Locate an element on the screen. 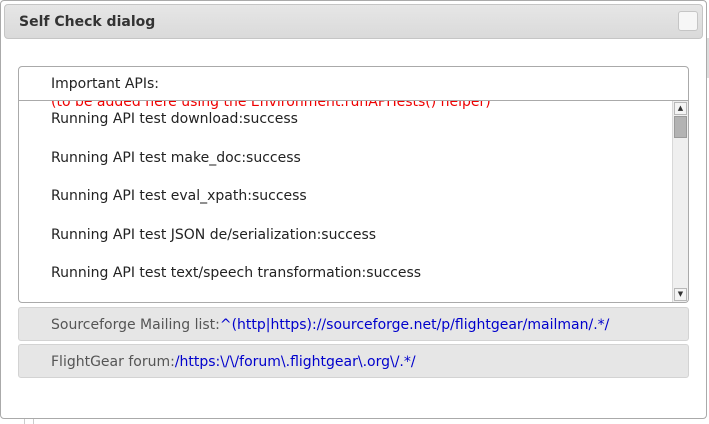 Image resolution: width=709 pixels, height=424 pixels. dialog-titlebar: Self Check dialog is located at coordinates (353, 21).